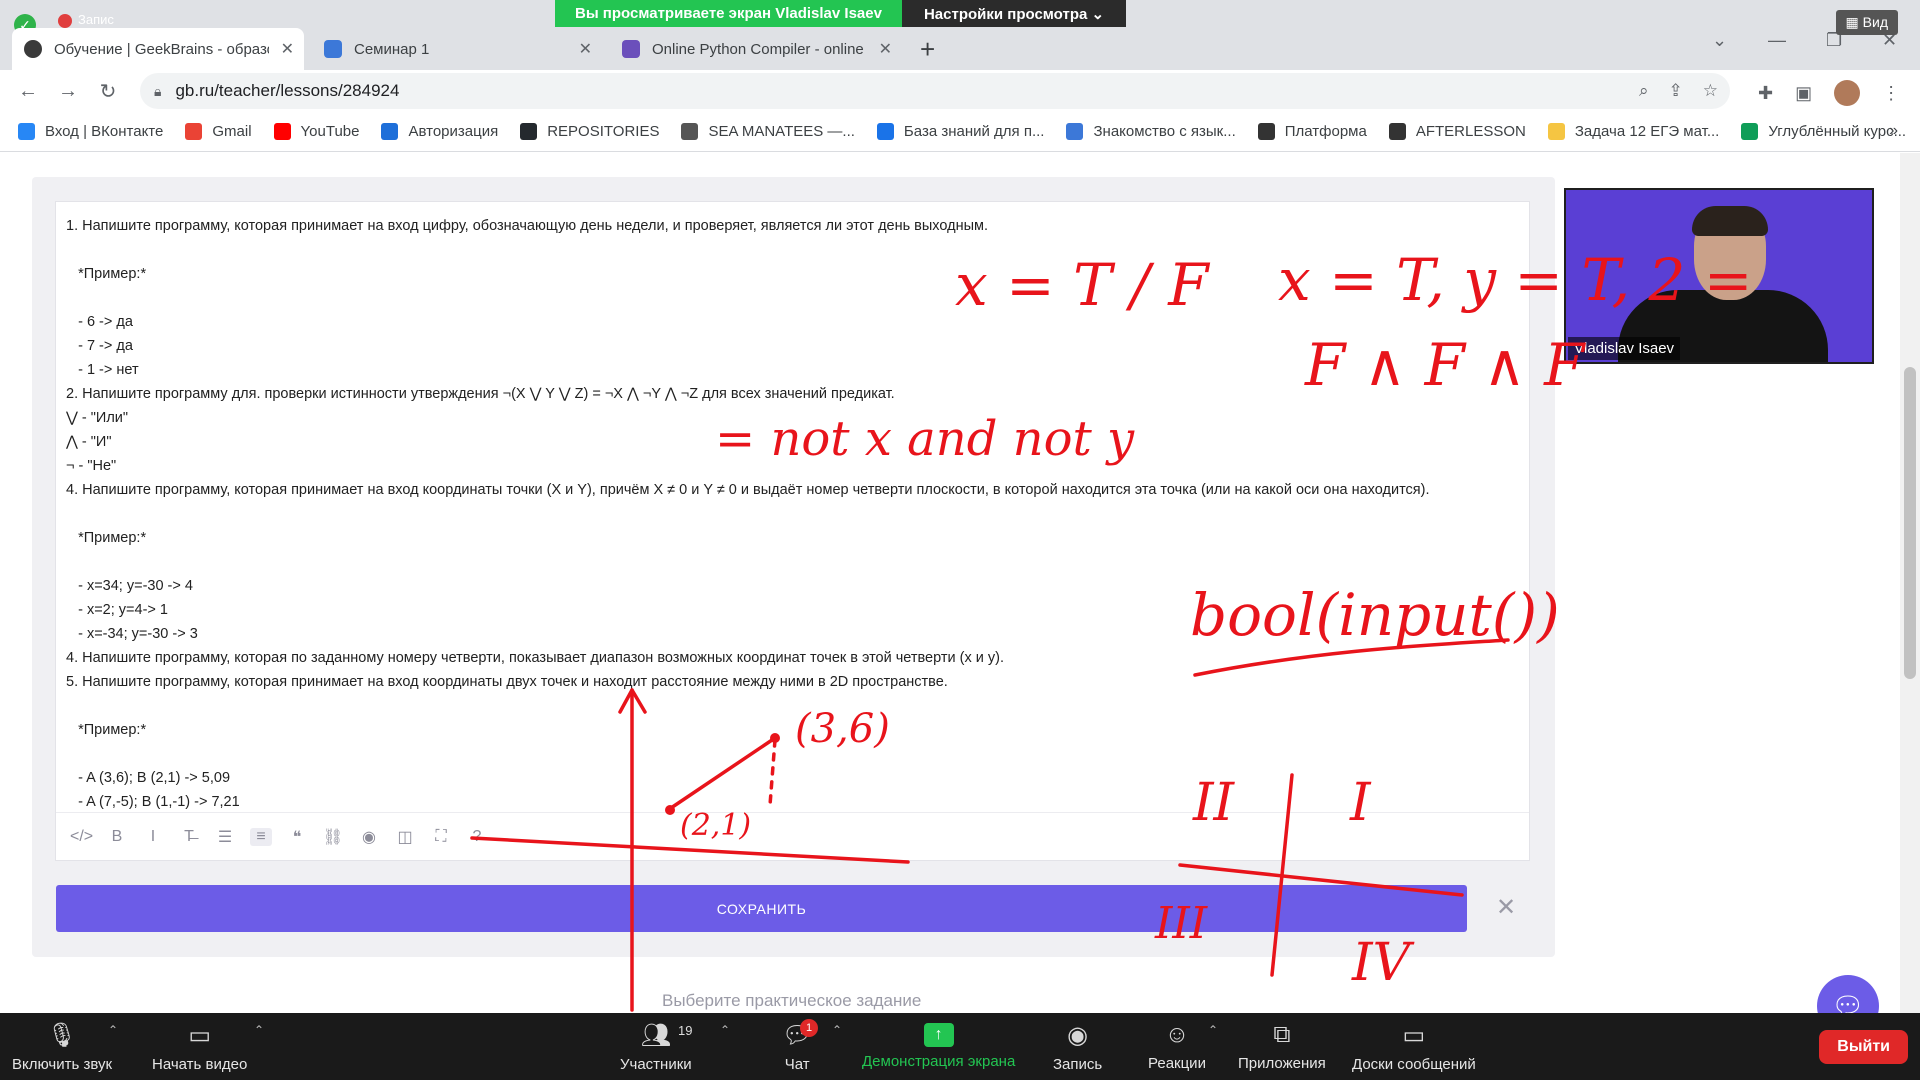 This screenshot has width=1920, height=1080. What do you see at coordinates (1312, 131) in the screenshot?
I see `bookmark-item: Платформа` at bounding box center [1312, 131].